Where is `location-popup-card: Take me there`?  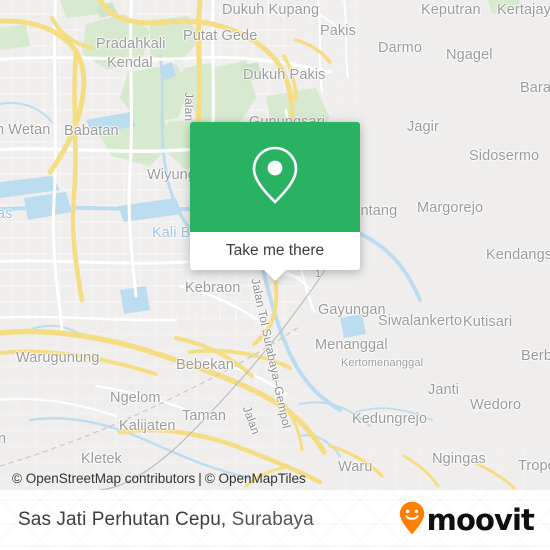 location-popup-card: Take me there is located at coordinates (275, 201).